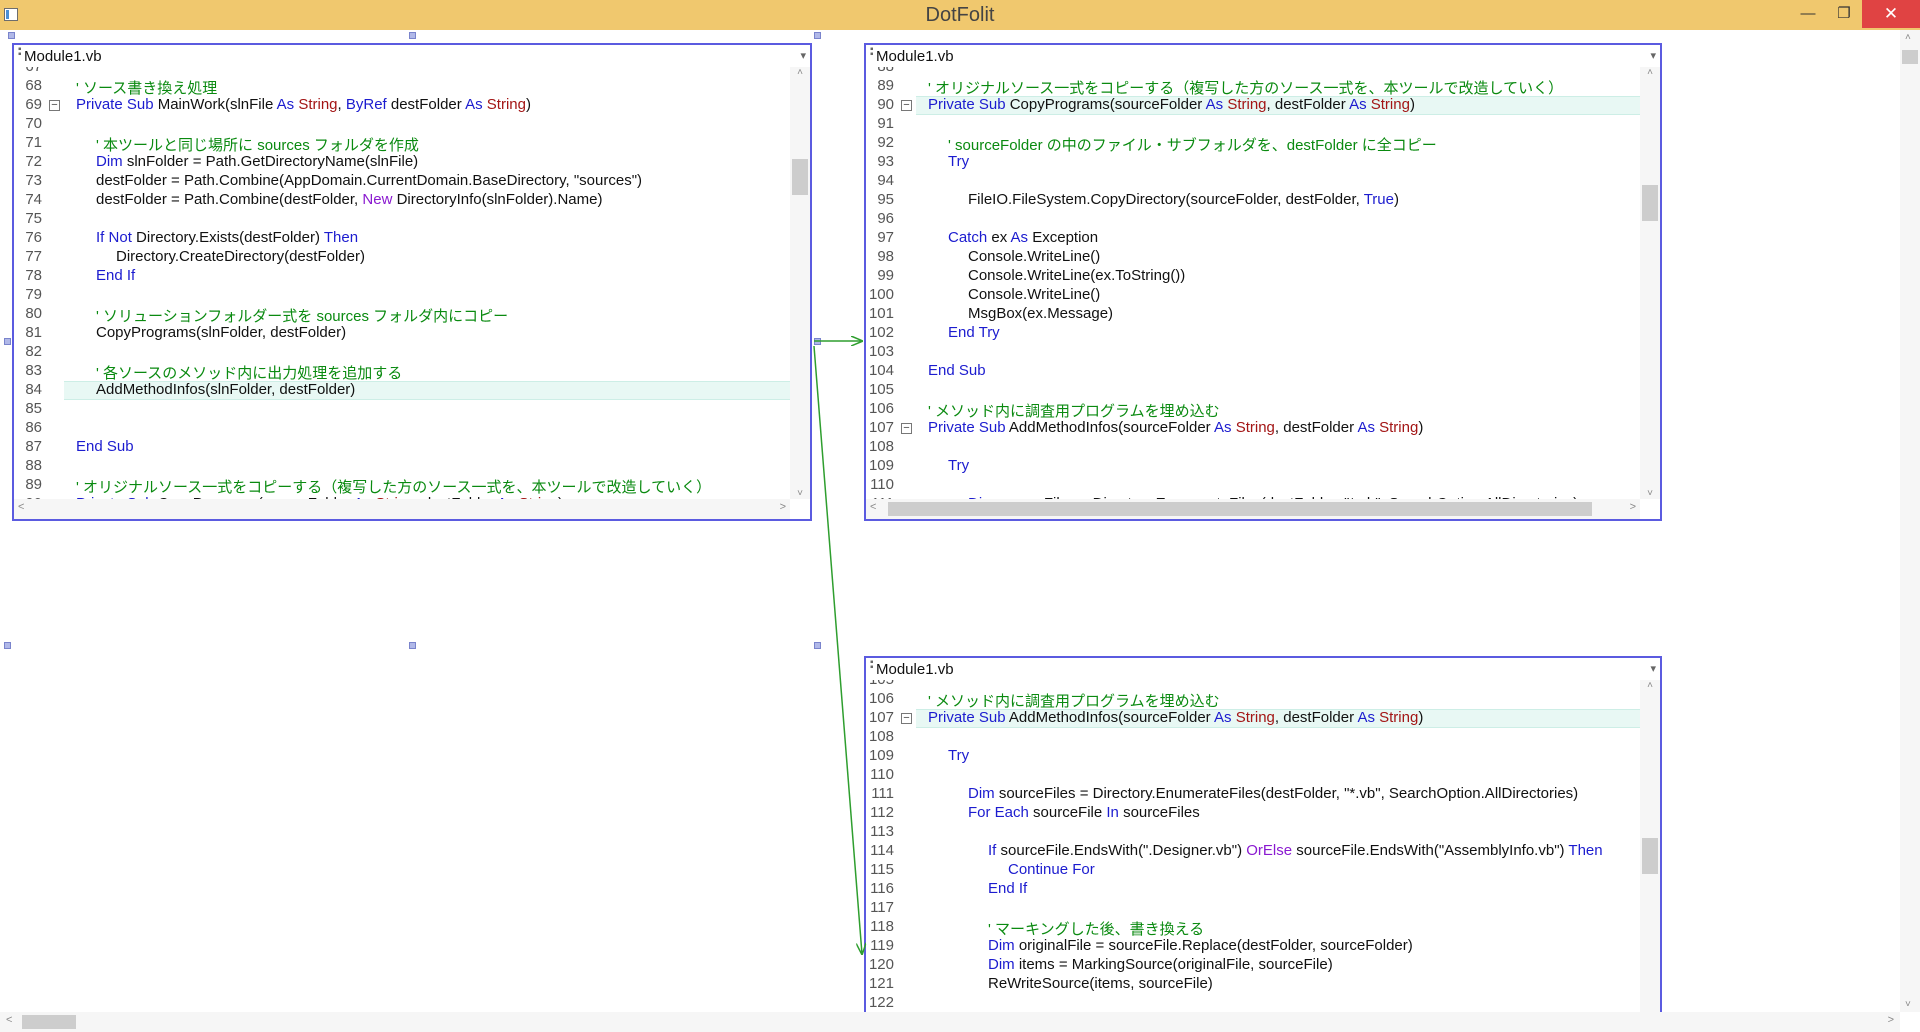  Describe the element at coordinates (1253, 928) in the screenshot. I see `code-line: 118 ' マーキングした後、書き換える` at that location.